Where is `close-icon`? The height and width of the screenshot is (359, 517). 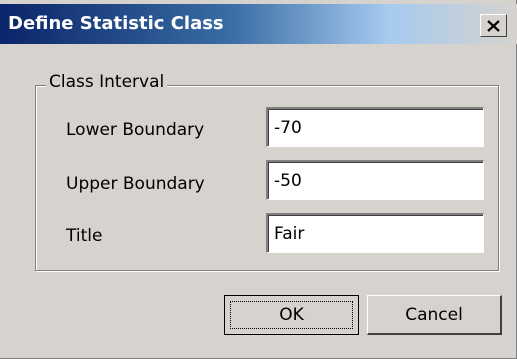
close-icon is located at coordinates (493, 25).